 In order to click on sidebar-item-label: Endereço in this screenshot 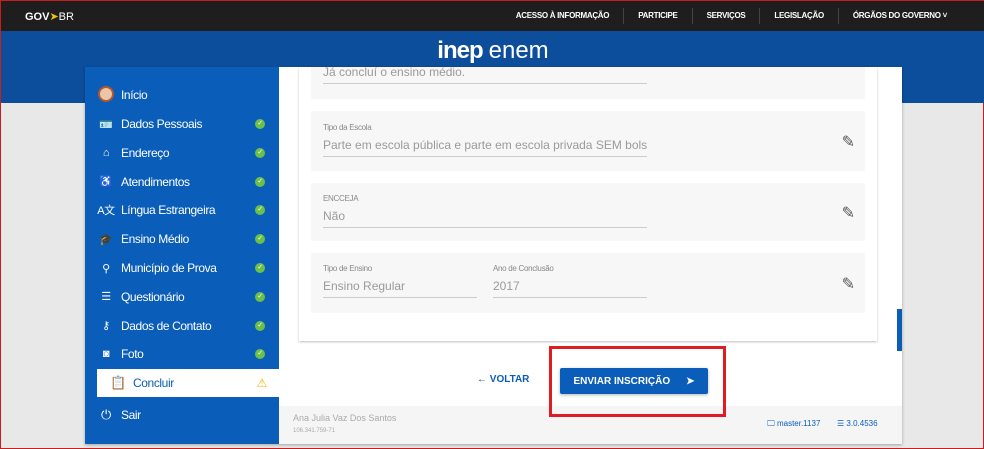, I will do `click(145, 152)`.